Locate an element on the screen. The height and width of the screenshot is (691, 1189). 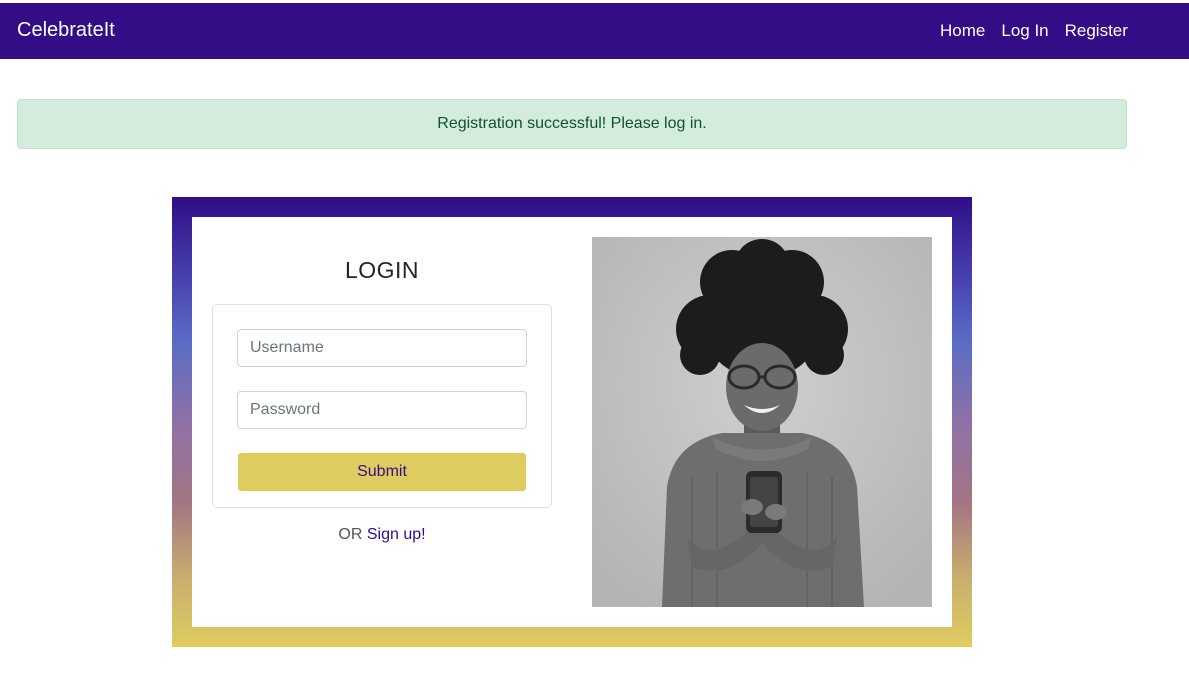
or-text: OR is located at coordinates (350, 534).